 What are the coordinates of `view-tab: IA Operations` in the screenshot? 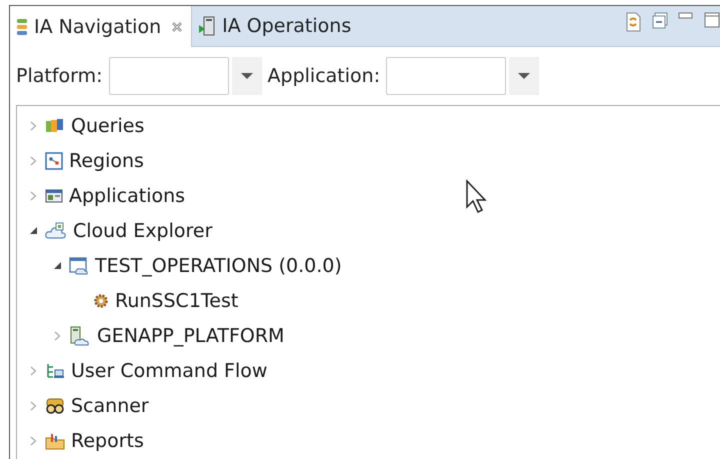 It's located at (276, 26).